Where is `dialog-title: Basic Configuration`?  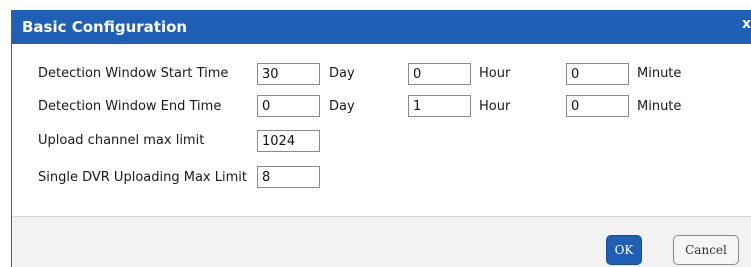 dialog-title: Basic Configuration is located at coordinates (105, 27).